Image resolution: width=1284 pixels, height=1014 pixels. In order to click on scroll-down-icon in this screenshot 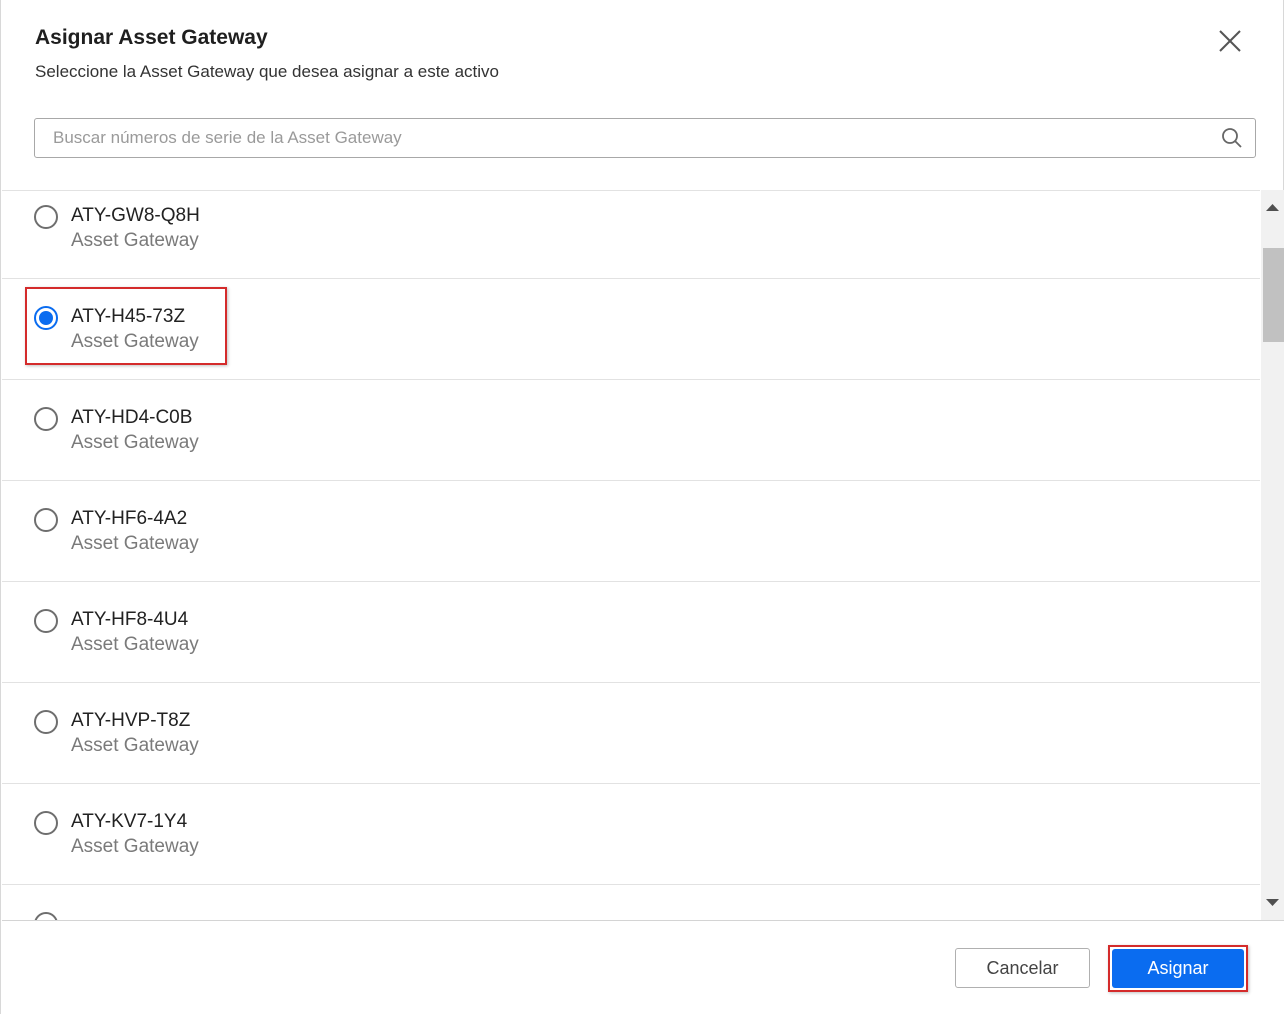, I will do `click(1272, 905)`.